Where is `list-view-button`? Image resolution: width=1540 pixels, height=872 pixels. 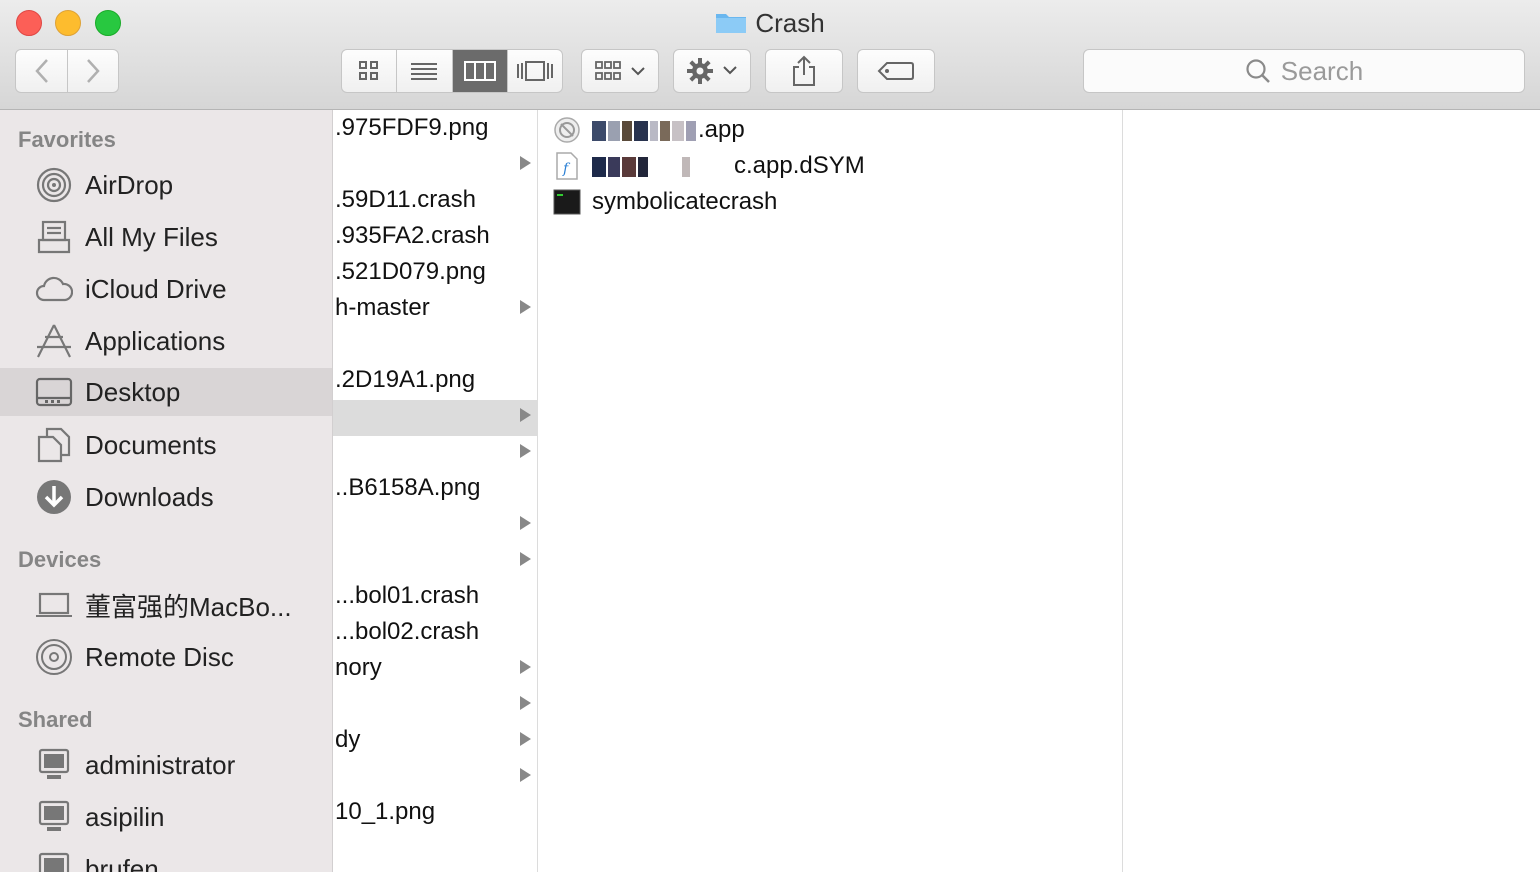 list-view-button is located at coordinates (425, 71).